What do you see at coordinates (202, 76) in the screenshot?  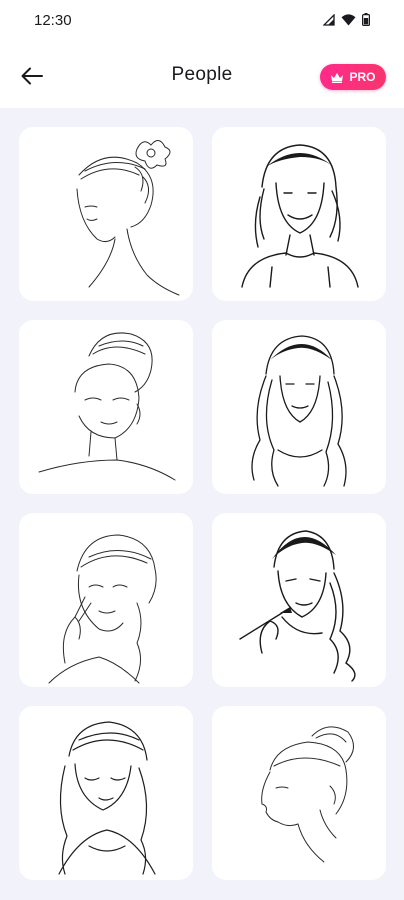 I see `app-bar: People PRO` at bounding box center [202, 76].